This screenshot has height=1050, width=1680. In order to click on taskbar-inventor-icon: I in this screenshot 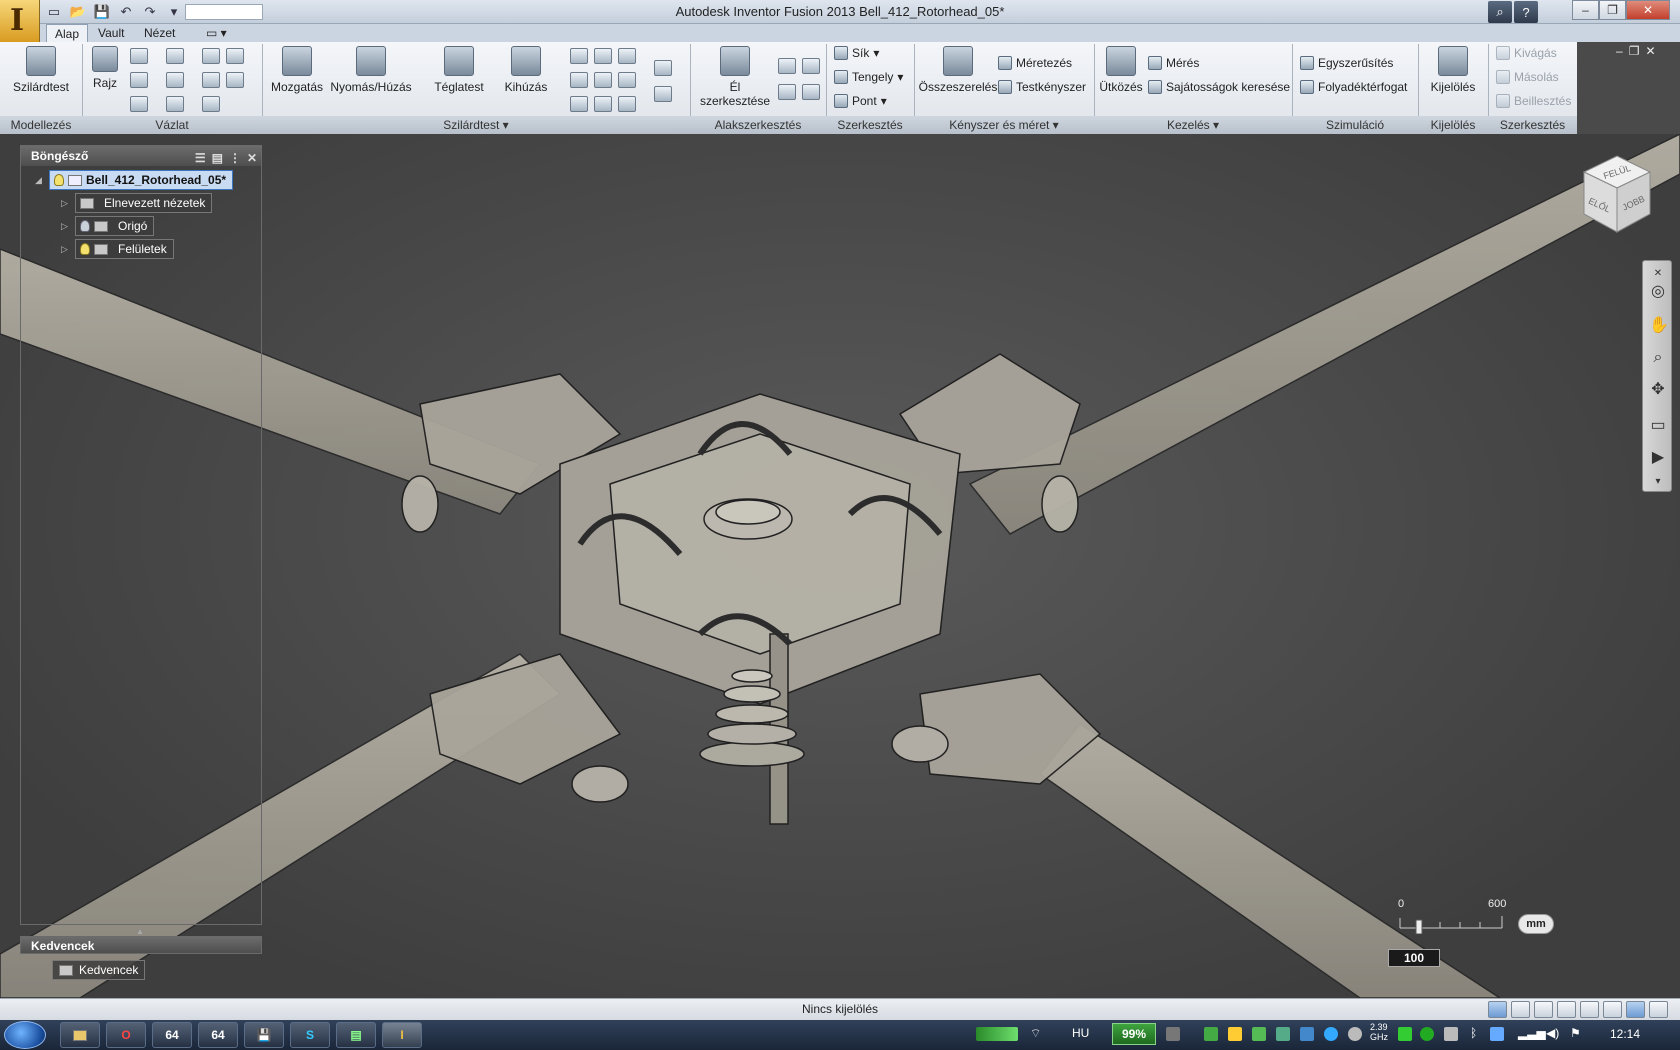, I will do `click(402, 1035)`.